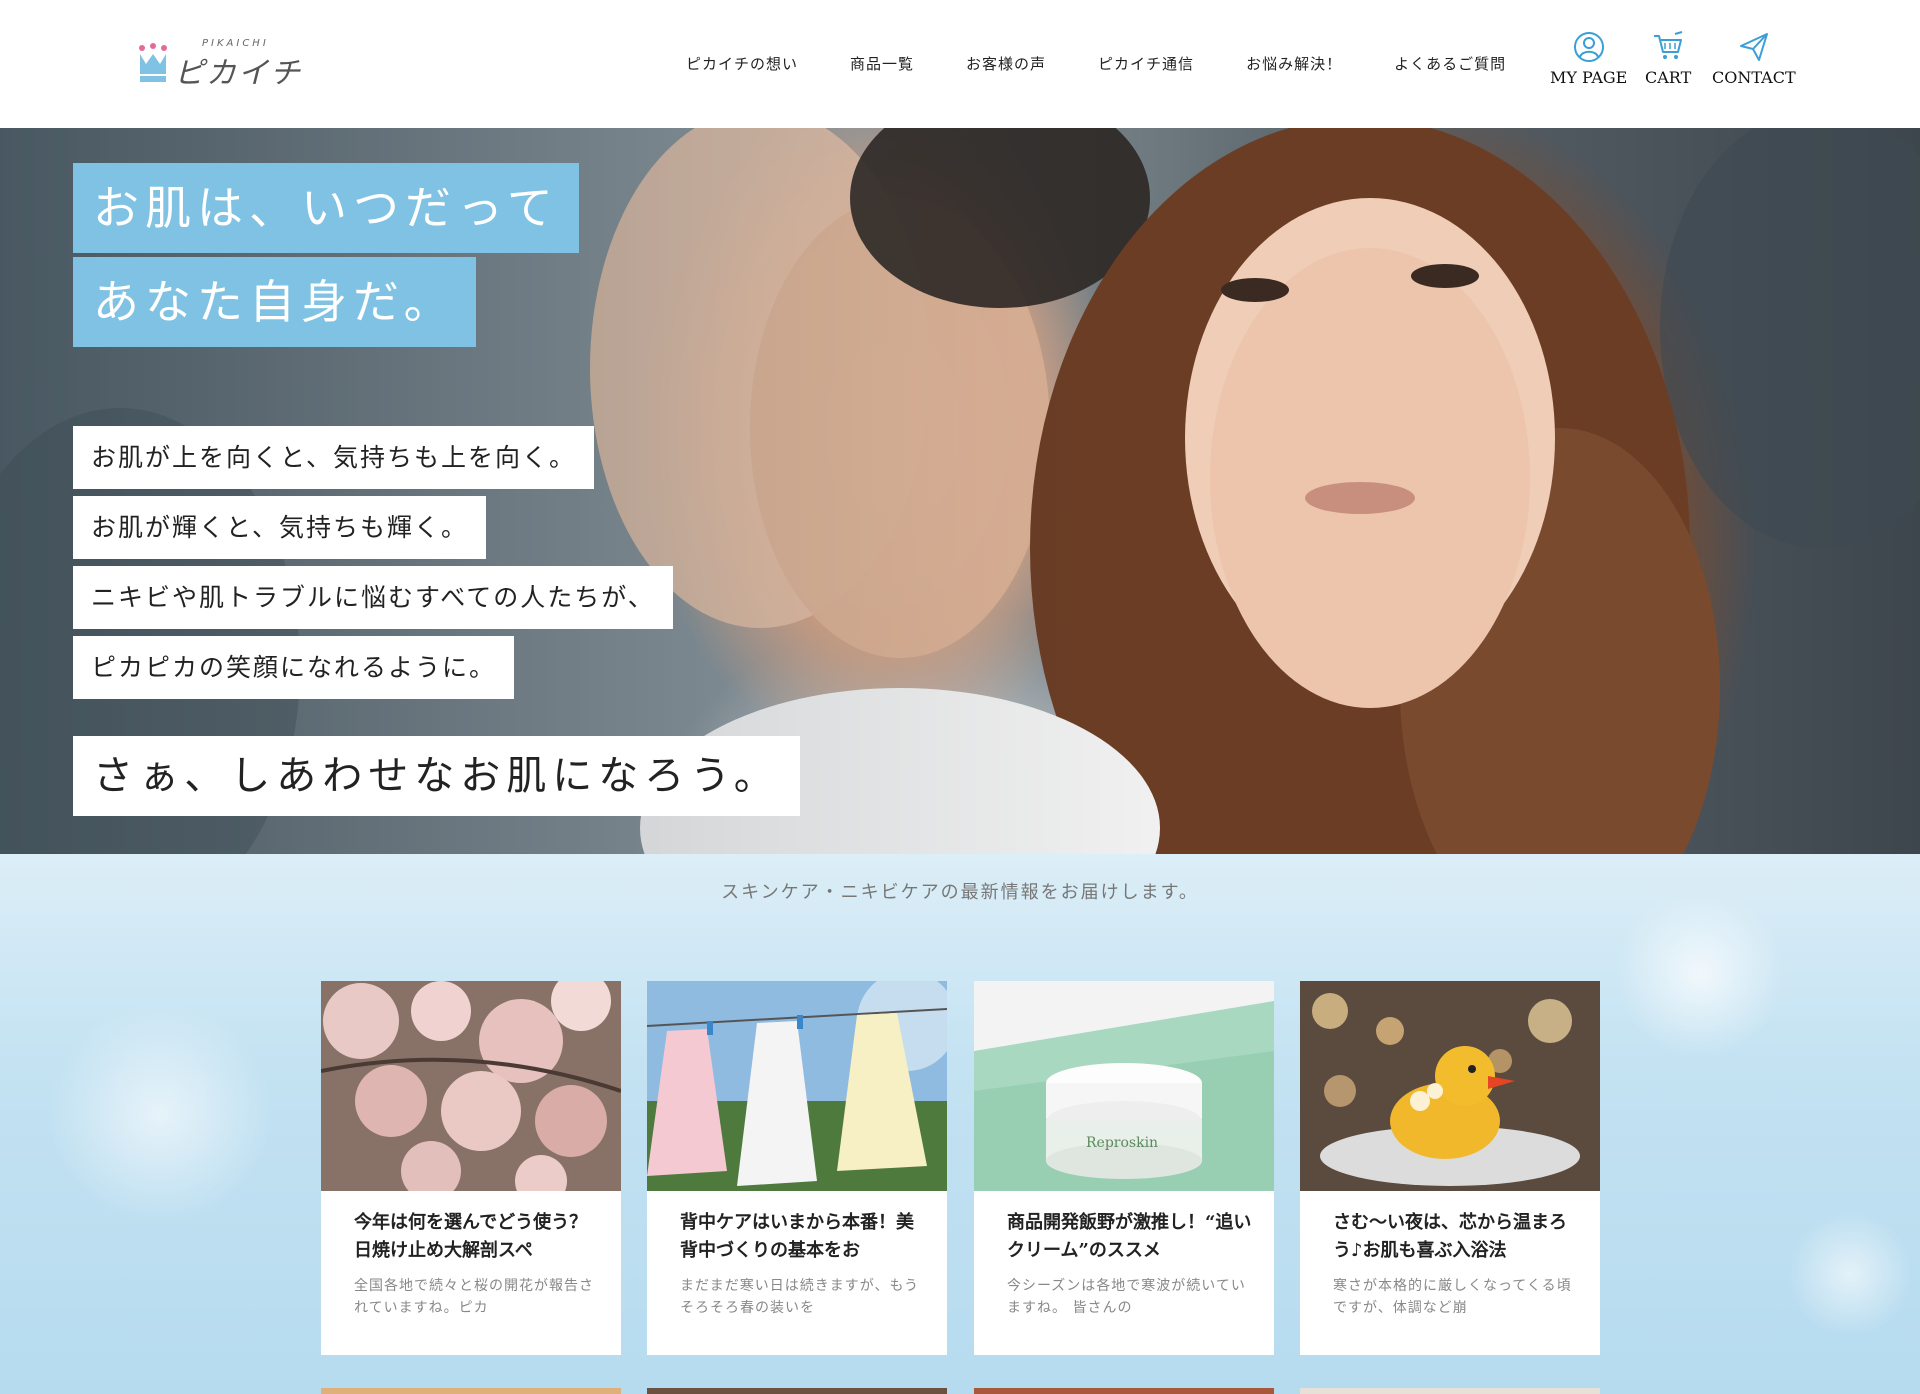 This screenshot has height=1394, width=1920. What do you see at coordinates (436, 776) in the screenshot?
I see `hero-cta-text: さぁ、しあわせなお肌になろう。` at bounding box center [436, 776].